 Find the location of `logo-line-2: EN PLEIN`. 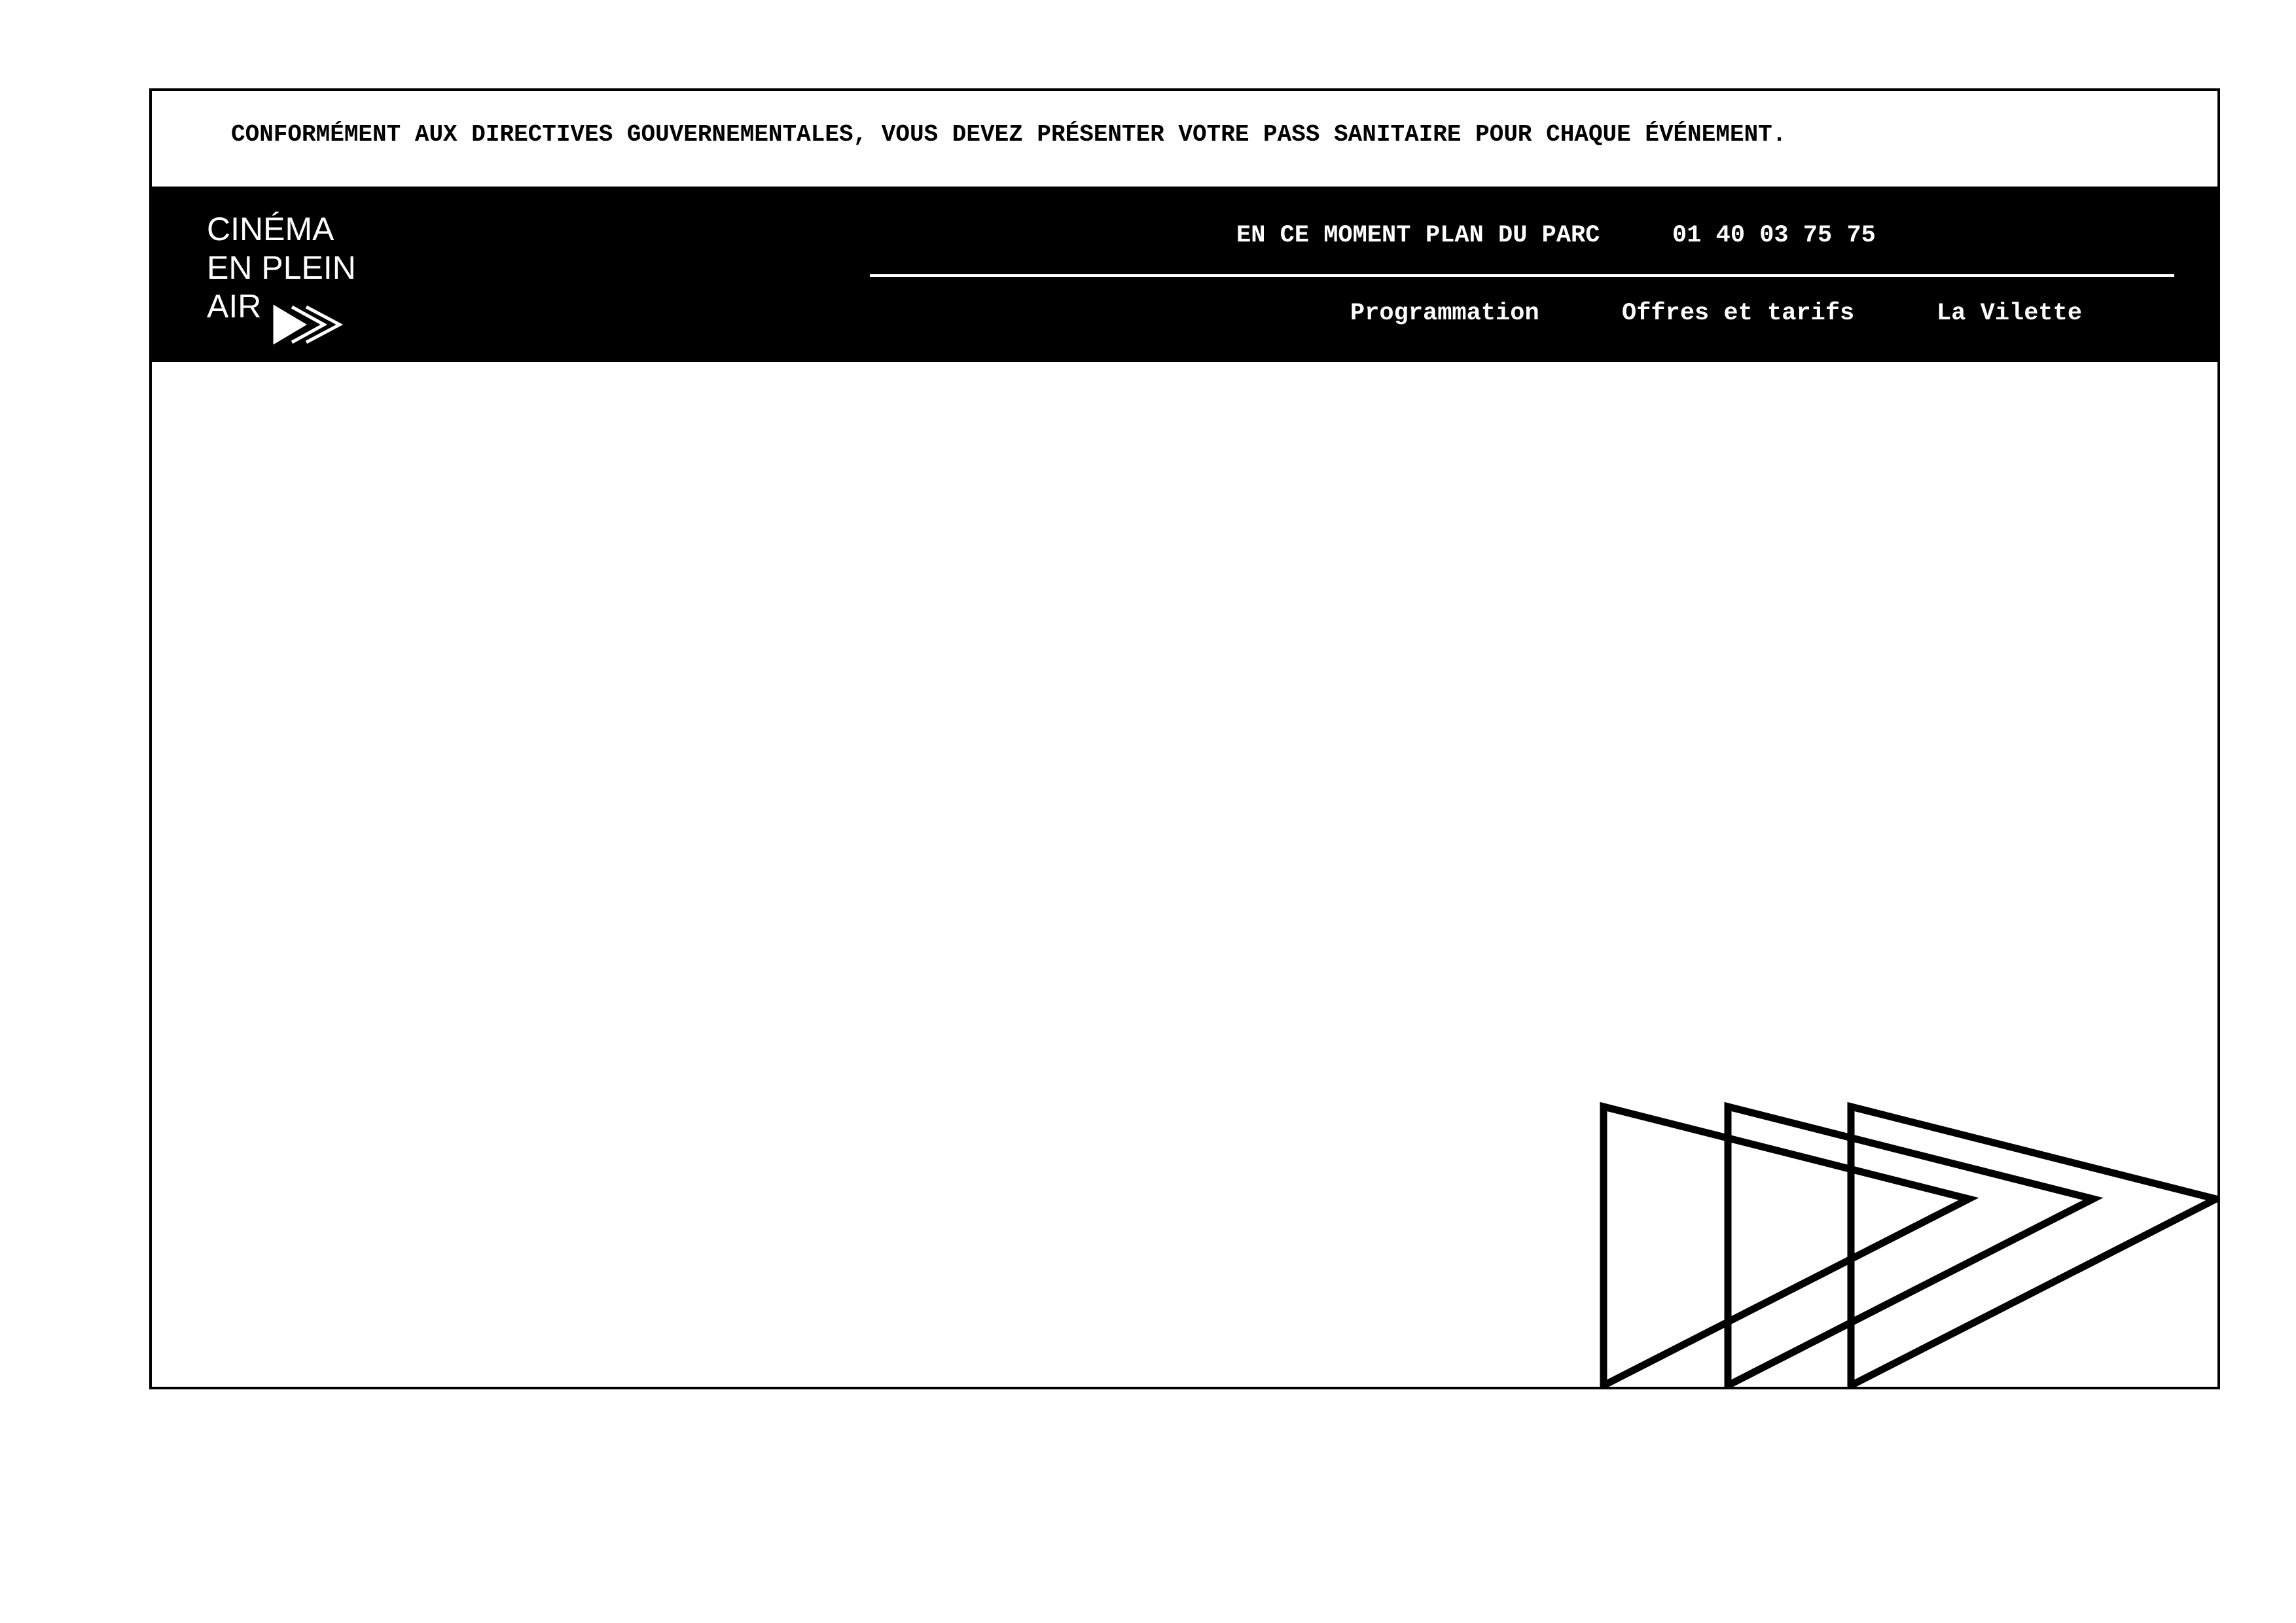

logo-line-2: EN PLEIN is located at coordinates (281, 267).